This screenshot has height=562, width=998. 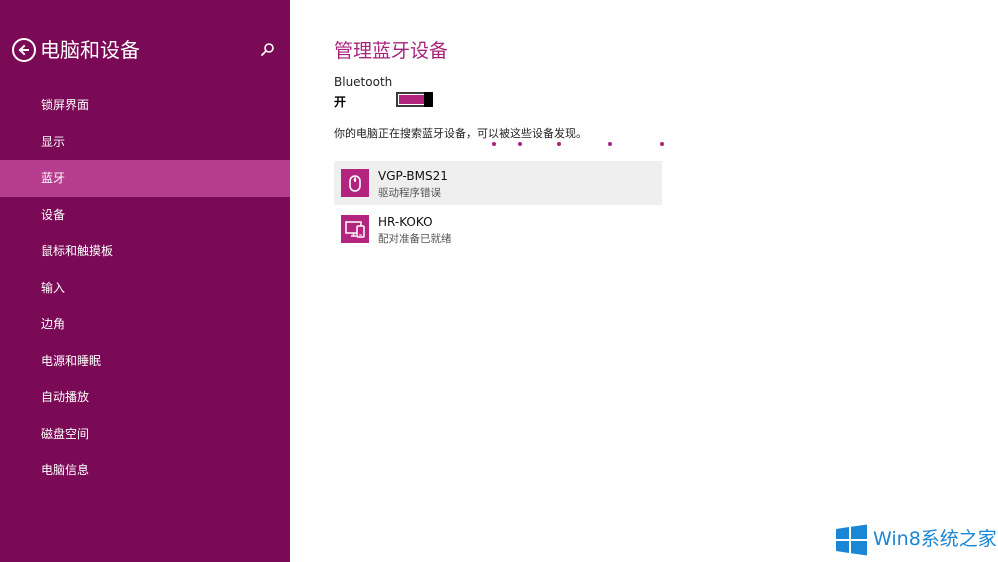 What do you see at coordinates (145, 178) in the screenshot?
I see `sidebar-item-bluetooth: 蓝牙` at bounding box center [145, 178].